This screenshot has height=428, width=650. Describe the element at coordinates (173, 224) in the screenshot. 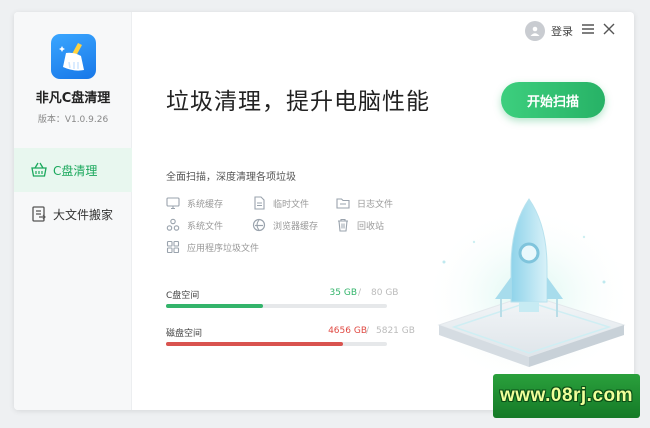

I see `system-files-icon` at that location.